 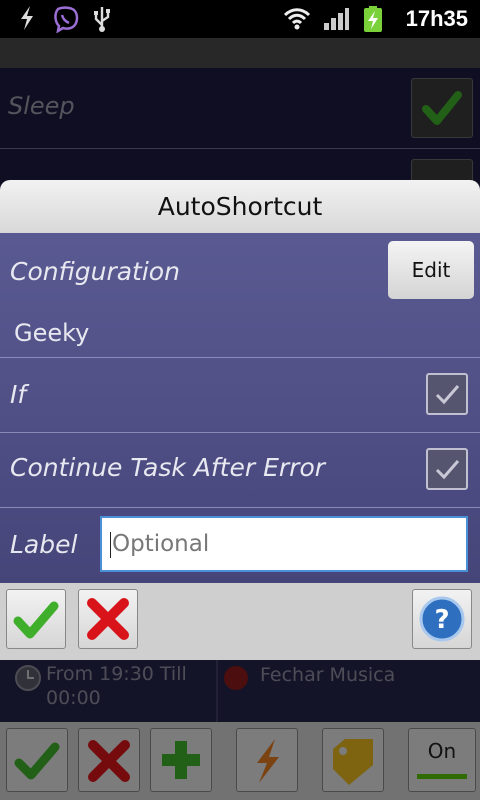 I want to click on label-input: Optional, so click(x=284, y=544).